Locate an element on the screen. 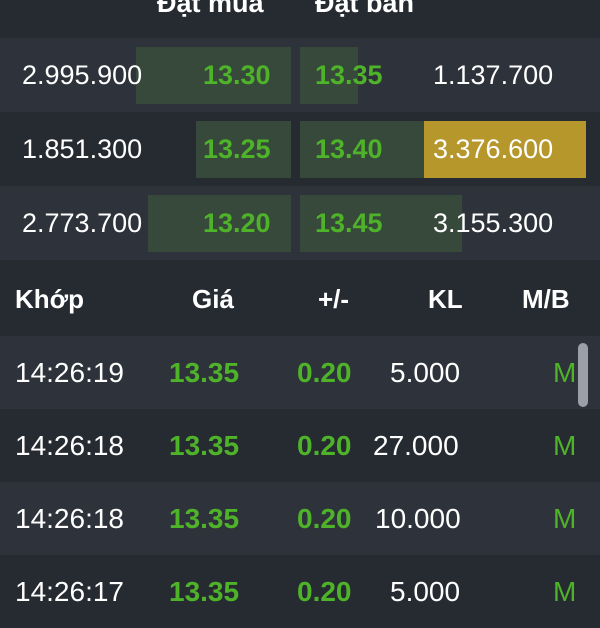 This screenshot has height=628, width=600. trade-volume: 27.000 is located at coordinates (416, 445).